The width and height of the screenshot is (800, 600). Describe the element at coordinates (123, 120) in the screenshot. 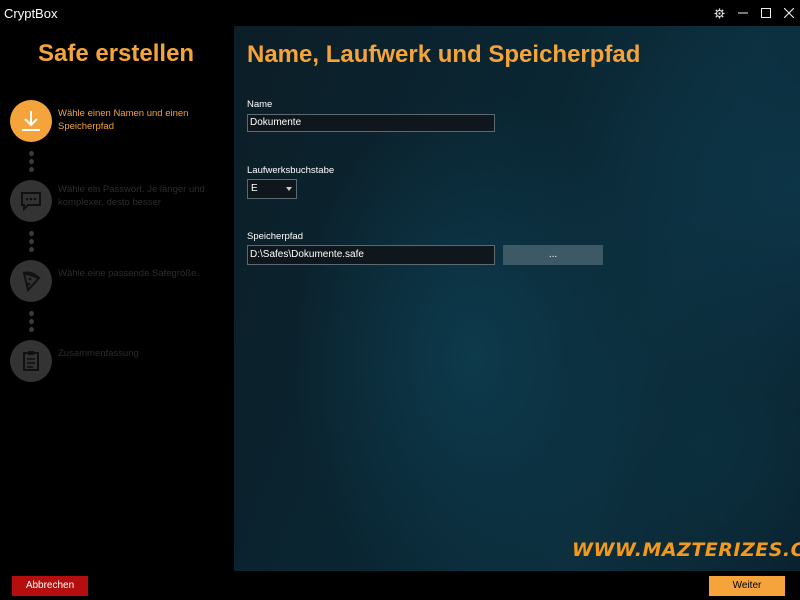

I see `step-label: Wähle einen Namen und einen Speicherpfad` at that location.